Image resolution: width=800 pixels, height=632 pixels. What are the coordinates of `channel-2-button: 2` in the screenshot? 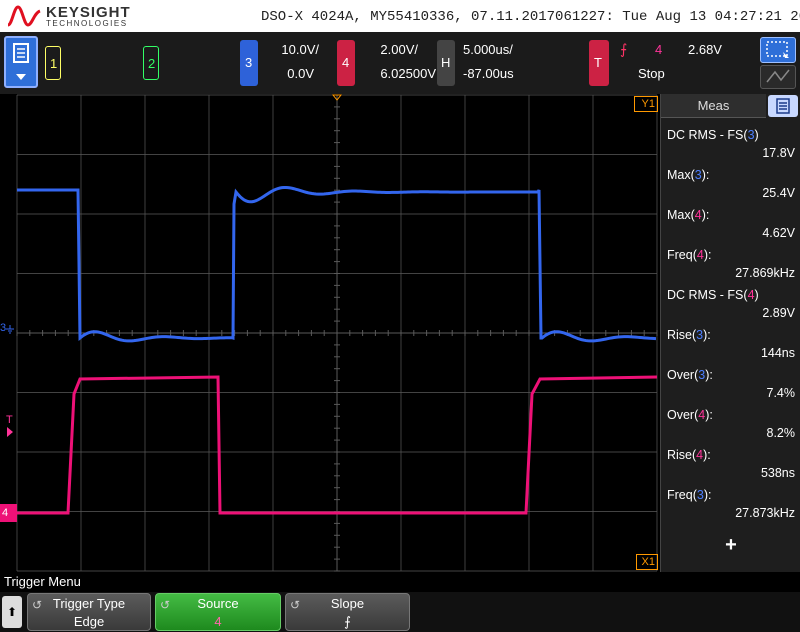 It's located at (151, 63).